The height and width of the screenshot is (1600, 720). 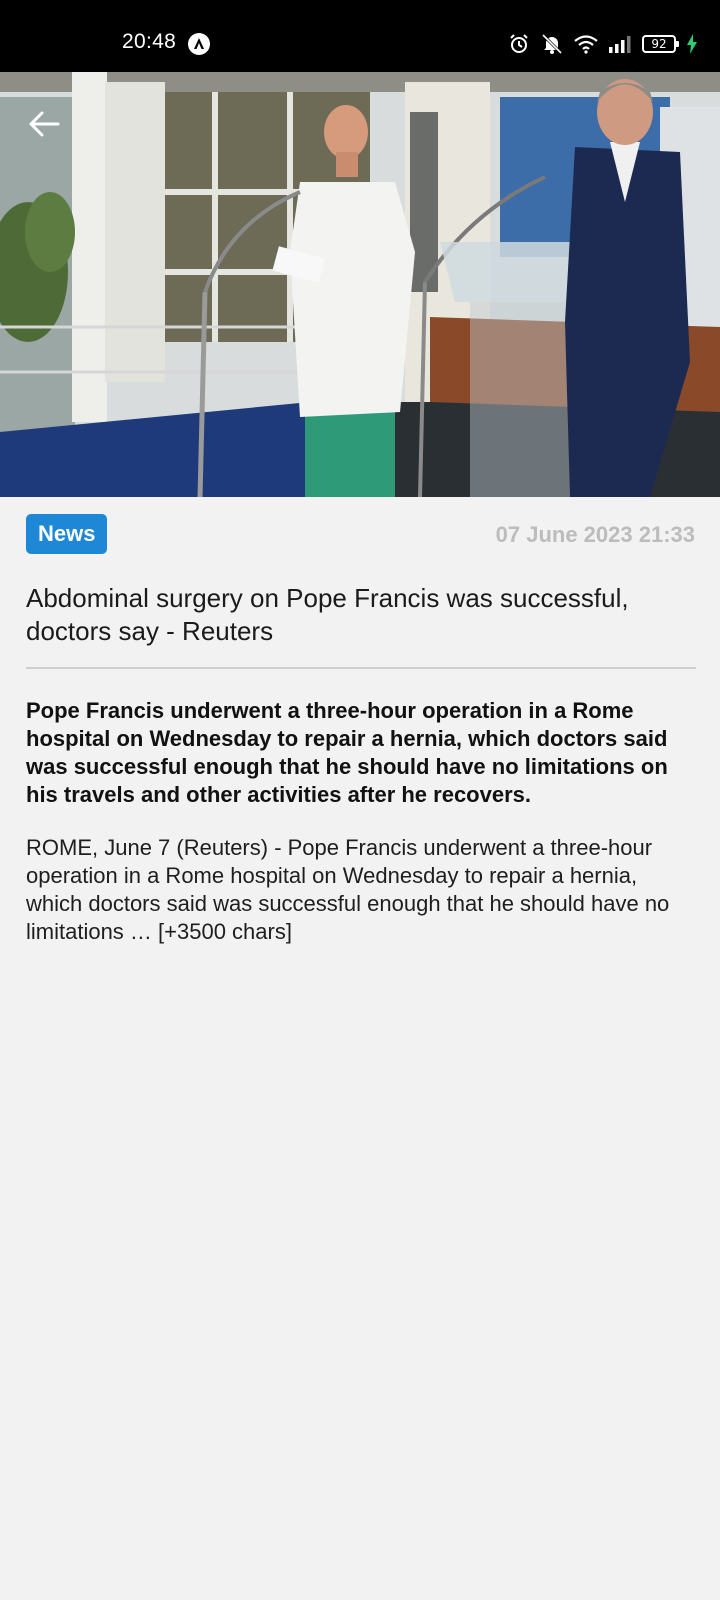 I want to click on alarm-icon, so click(x=519, y=44).